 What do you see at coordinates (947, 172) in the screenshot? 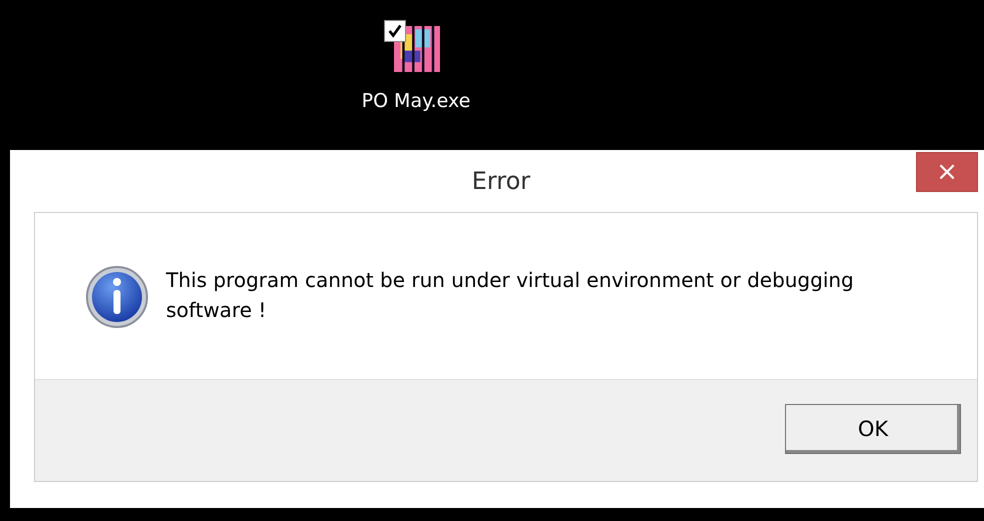
I see `close-button: ×` at bounding box center [947, 172].